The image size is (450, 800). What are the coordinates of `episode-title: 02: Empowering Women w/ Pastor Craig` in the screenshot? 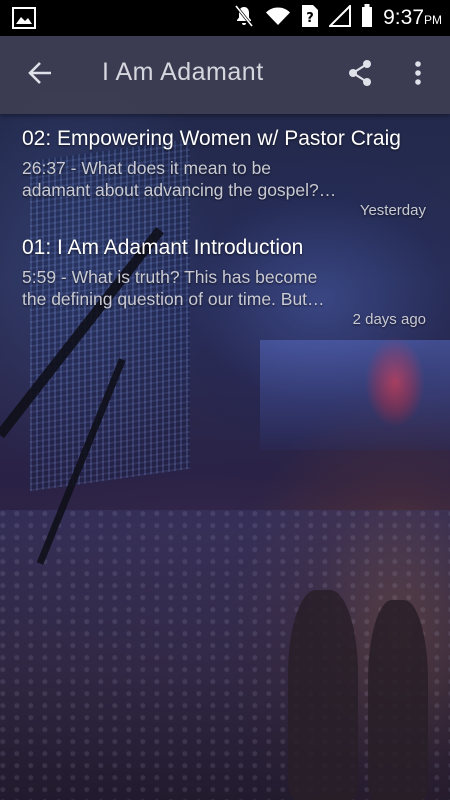 It's located at (211, 138).